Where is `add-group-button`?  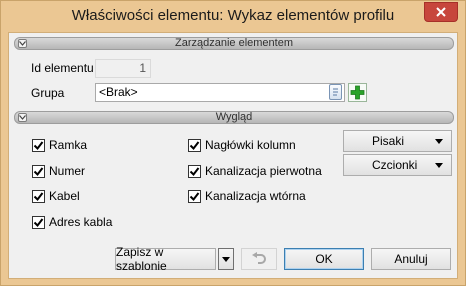
add-group-button is located at coordinates (357, 92).